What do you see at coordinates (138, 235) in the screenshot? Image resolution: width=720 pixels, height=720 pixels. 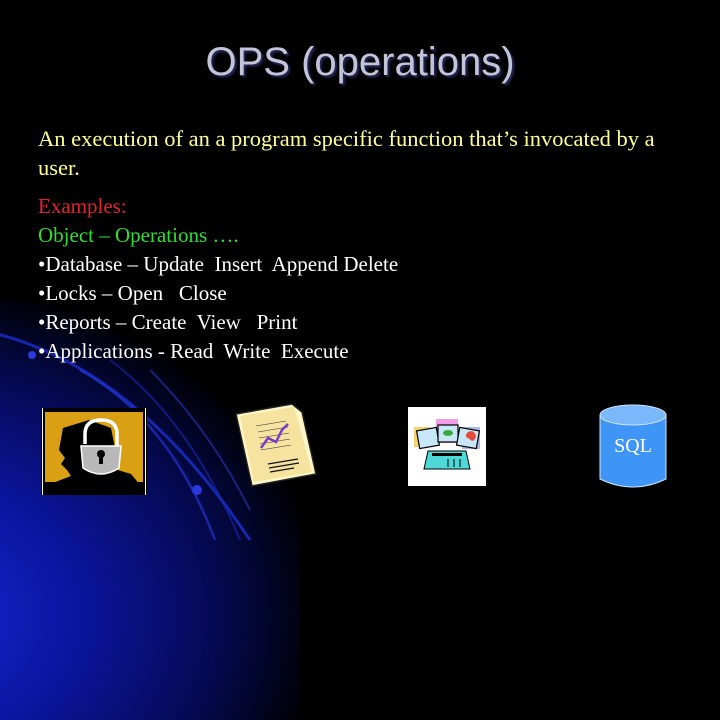 I see `object-operations-heading: Object – Operations ….` at bounding box center [138, 235].